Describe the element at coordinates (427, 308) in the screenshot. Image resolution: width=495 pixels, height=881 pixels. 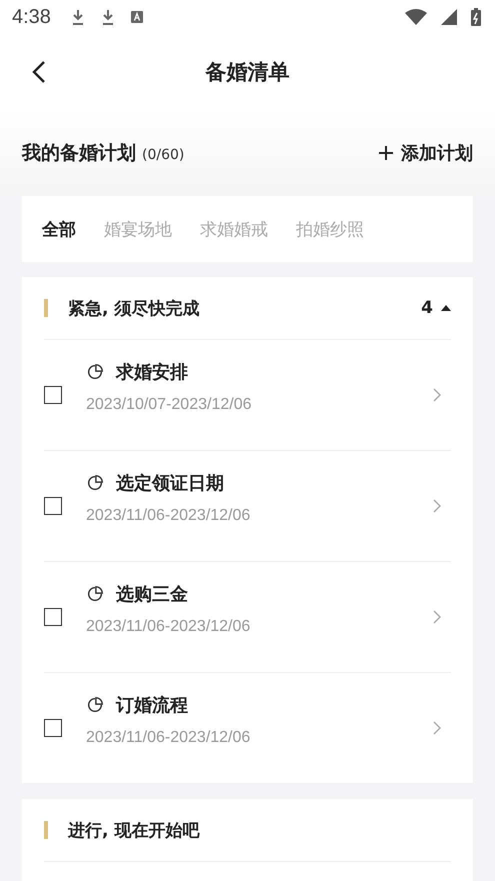
I see `section-count: 4` at that location.